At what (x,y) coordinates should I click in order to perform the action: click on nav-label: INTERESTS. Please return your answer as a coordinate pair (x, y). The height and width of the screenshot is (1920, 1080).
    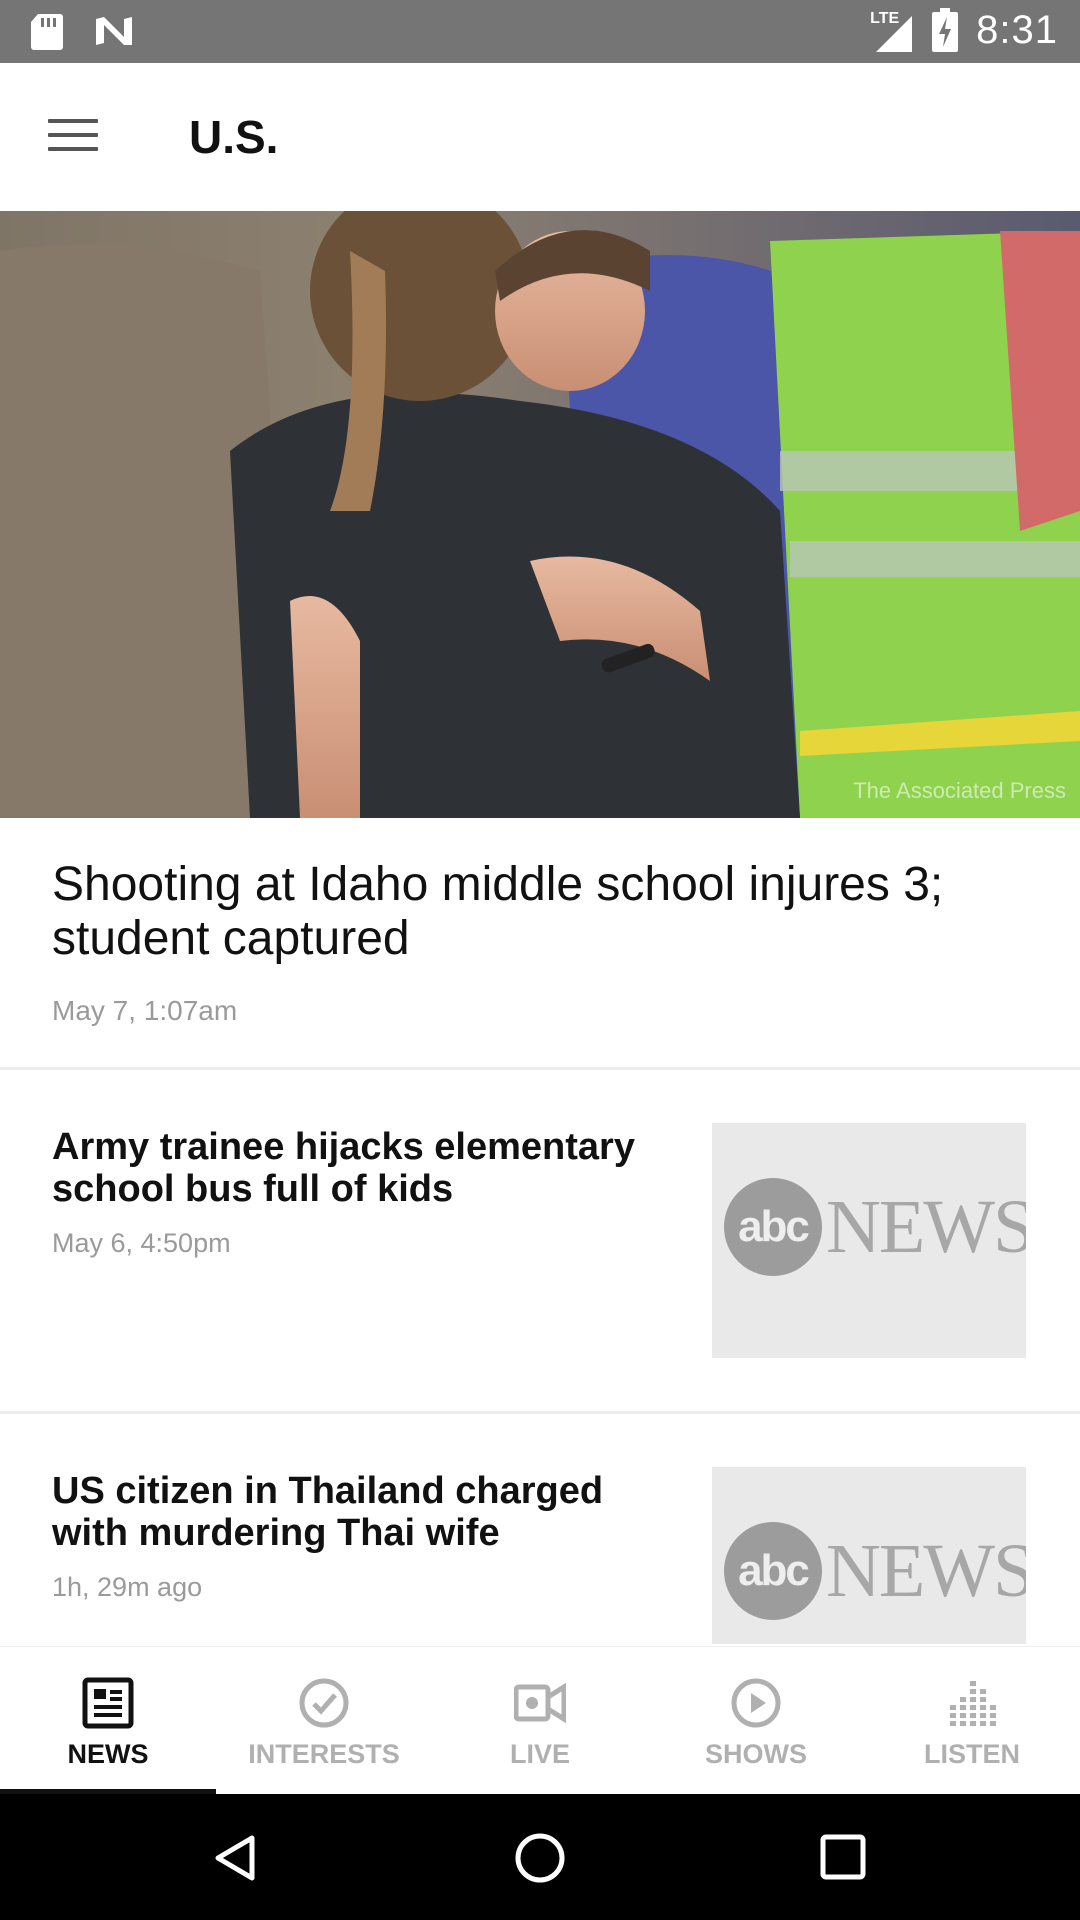
    Looking at the image, I should click on (324, 1754).